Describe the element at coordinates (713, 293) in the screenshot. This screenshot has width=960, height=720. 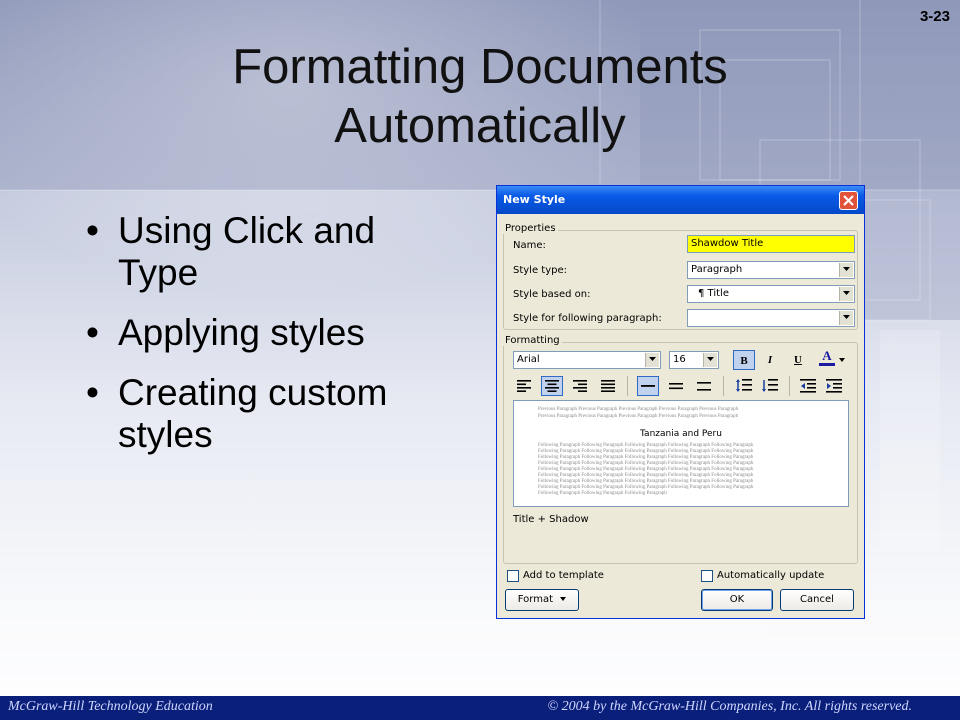
I see `based-on-value: ¶ Title` at that location.